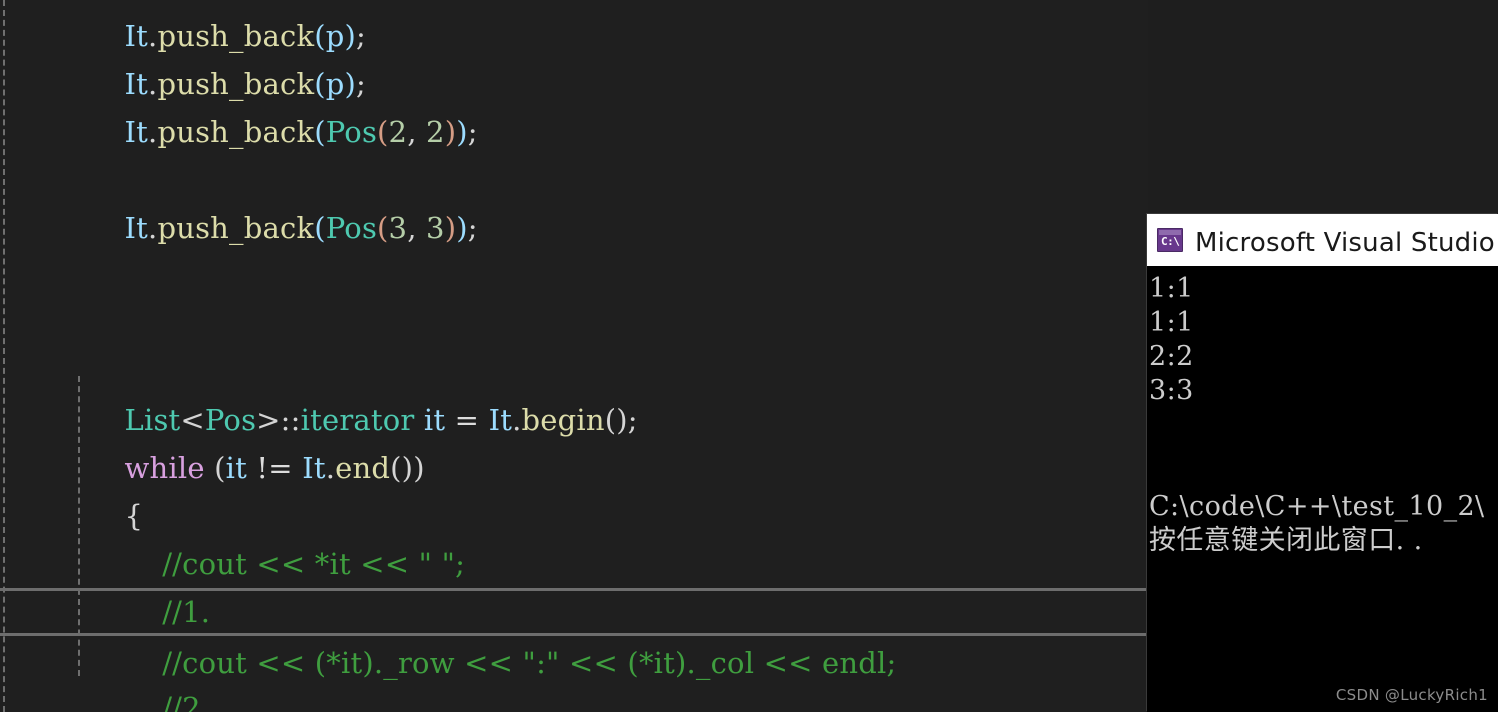  What do you see at coordinates (1317, 506) in the screenshot?
I see `console-path-line: C:\code\C++\test_10_2\` at bounding box center [1317, 506].